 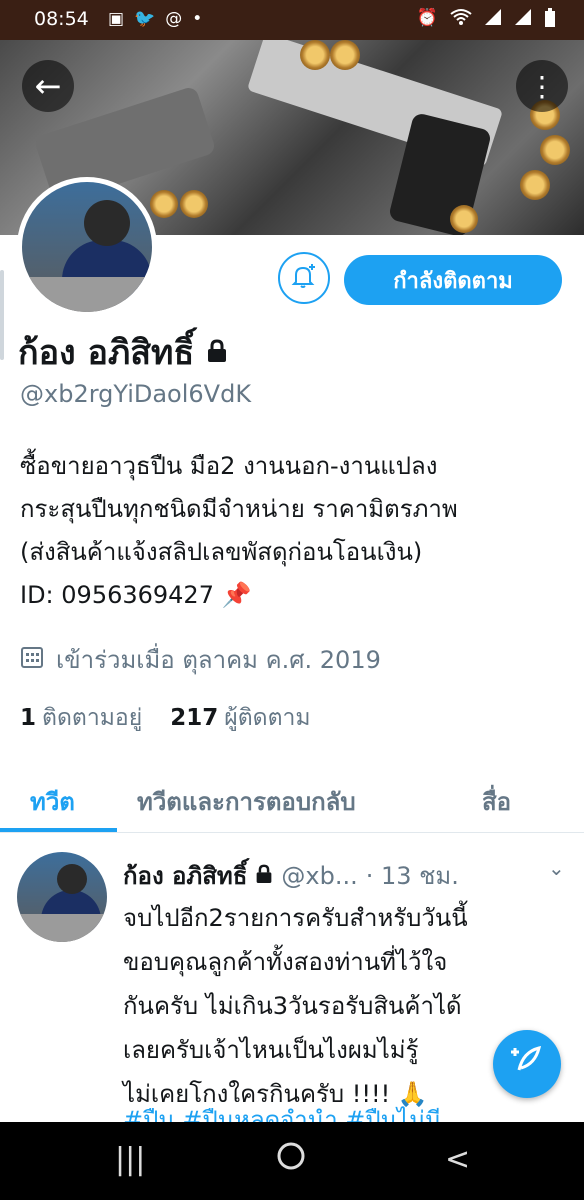 What do you see at coordinates (165, 718) in the screenshot?
I see `follow-stats: 1 ติดตามอยู่ 217 ผู้ติดตาม` at bounding box center [165, 718].